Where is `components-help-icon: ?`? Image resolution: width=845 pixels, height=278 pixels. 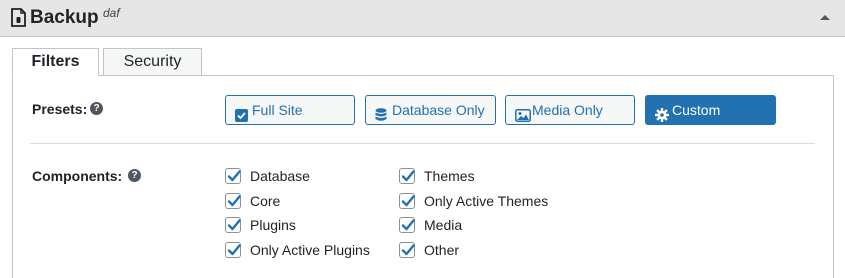 components-help-icon: ? is located at coordinates (134, 175).